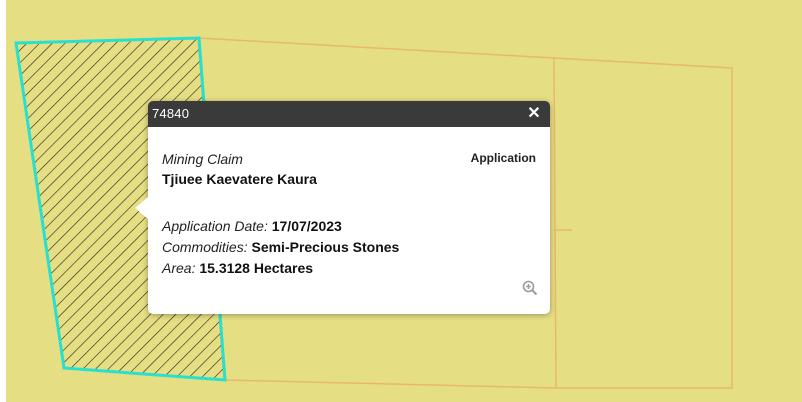 This screenshot has width=802, height=402. What do you see at coordinates (141, 208) in the screenshot?
I see `popup-pointer` at bounding box center [141, 208].